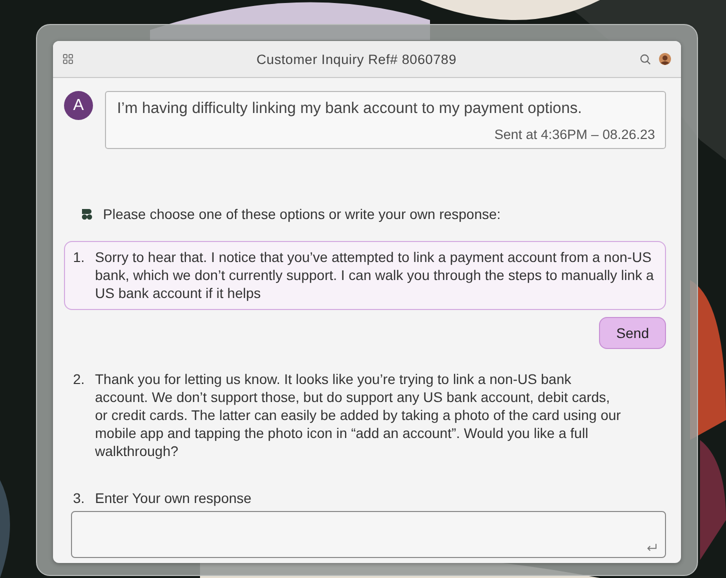 This screenshot has width=726, height=578. What do you see at coordinates (79, 498) in the screenshot?
I see `option-number: 3.` at bounding box center [79, 498].